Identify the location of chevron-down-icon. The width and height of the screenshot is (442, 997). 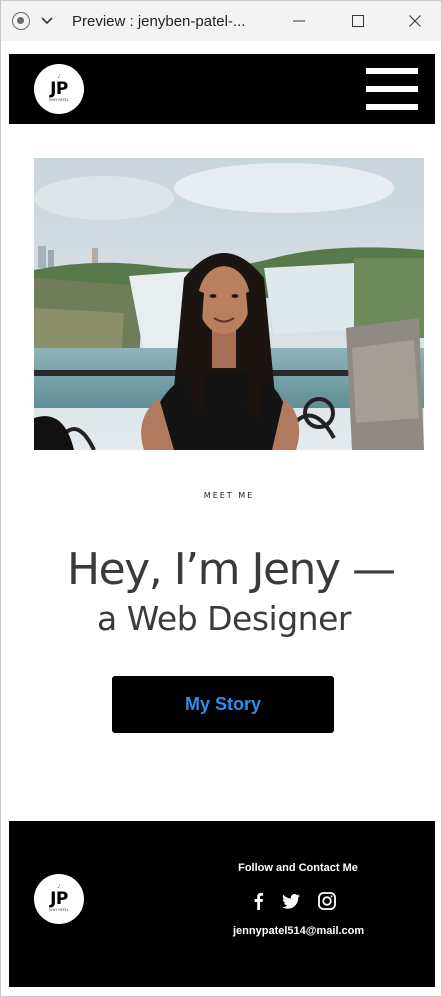
(47, 20).